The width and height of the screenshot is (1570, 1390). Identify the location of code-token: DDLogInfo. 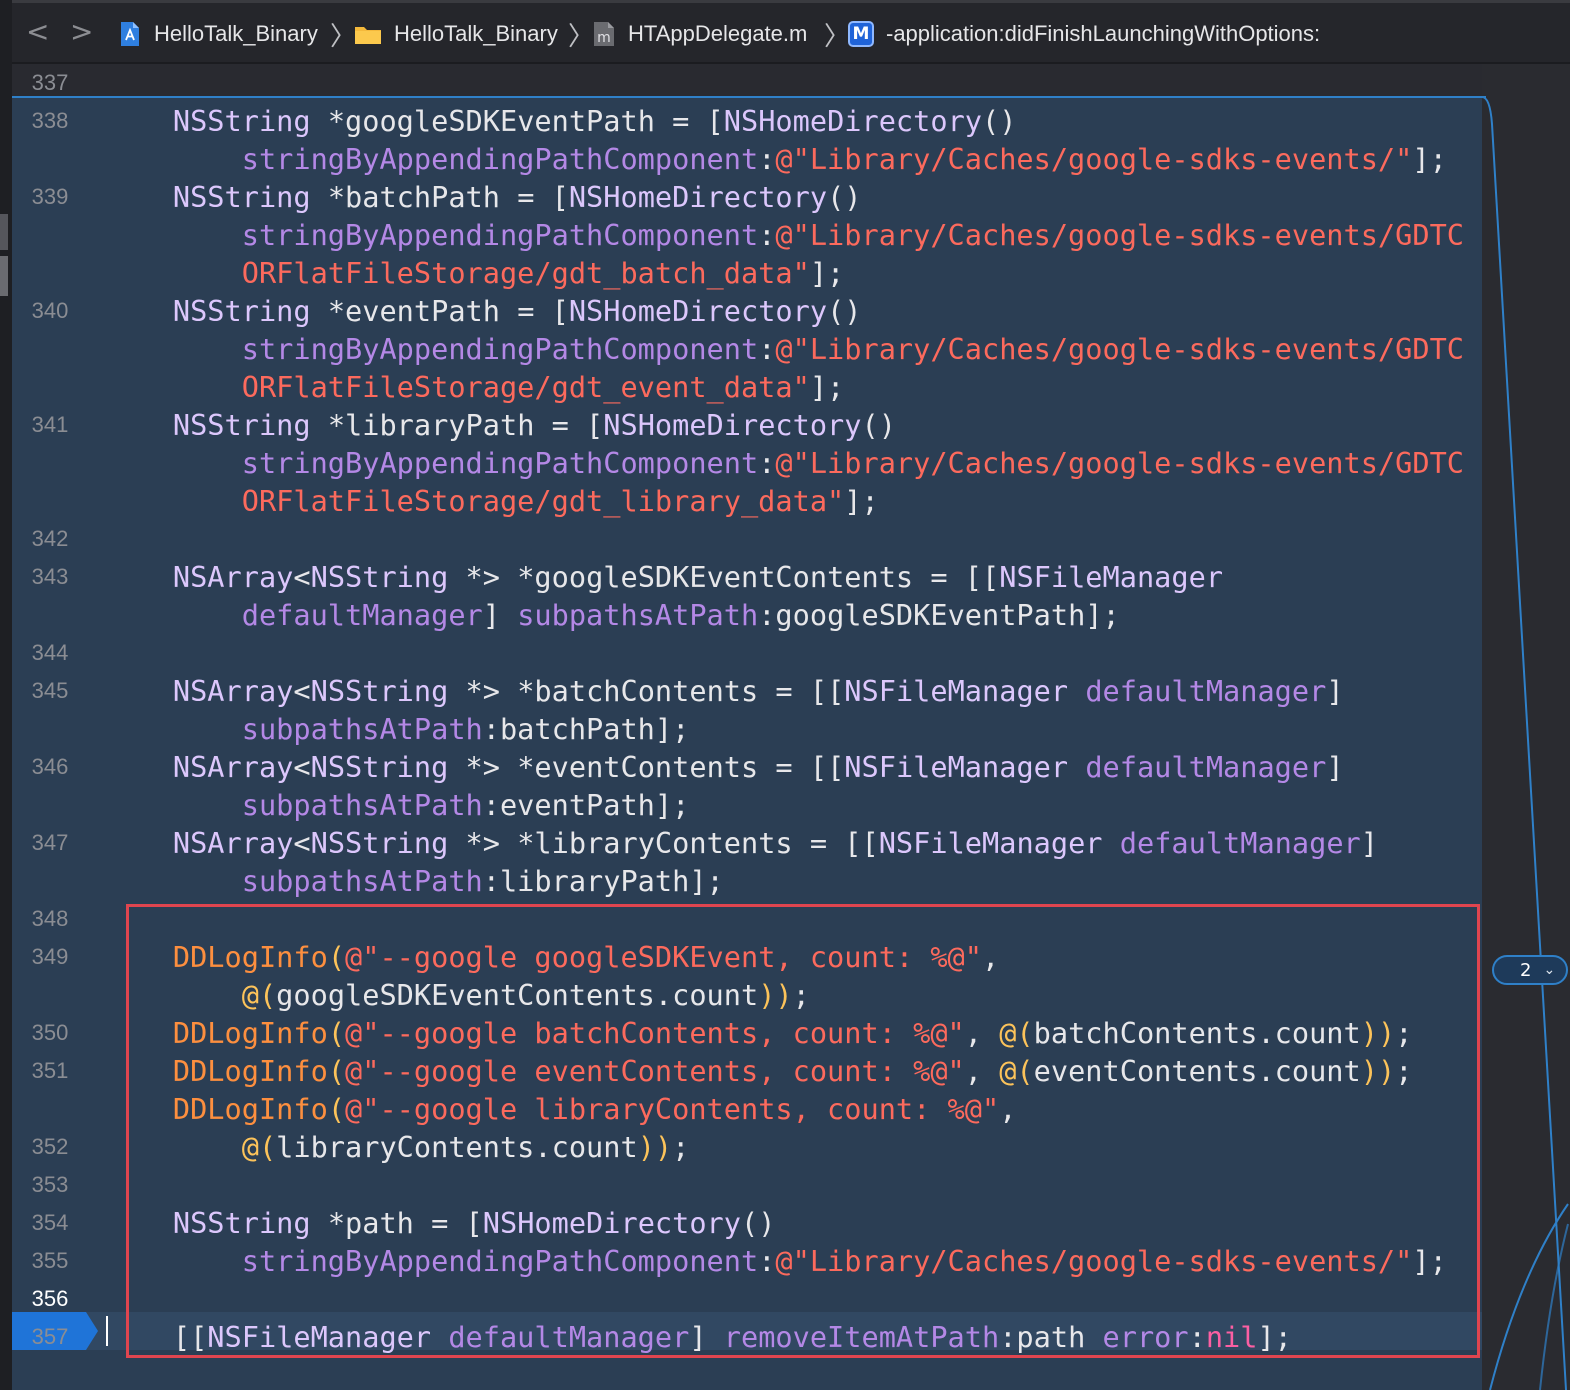
(250, 957).